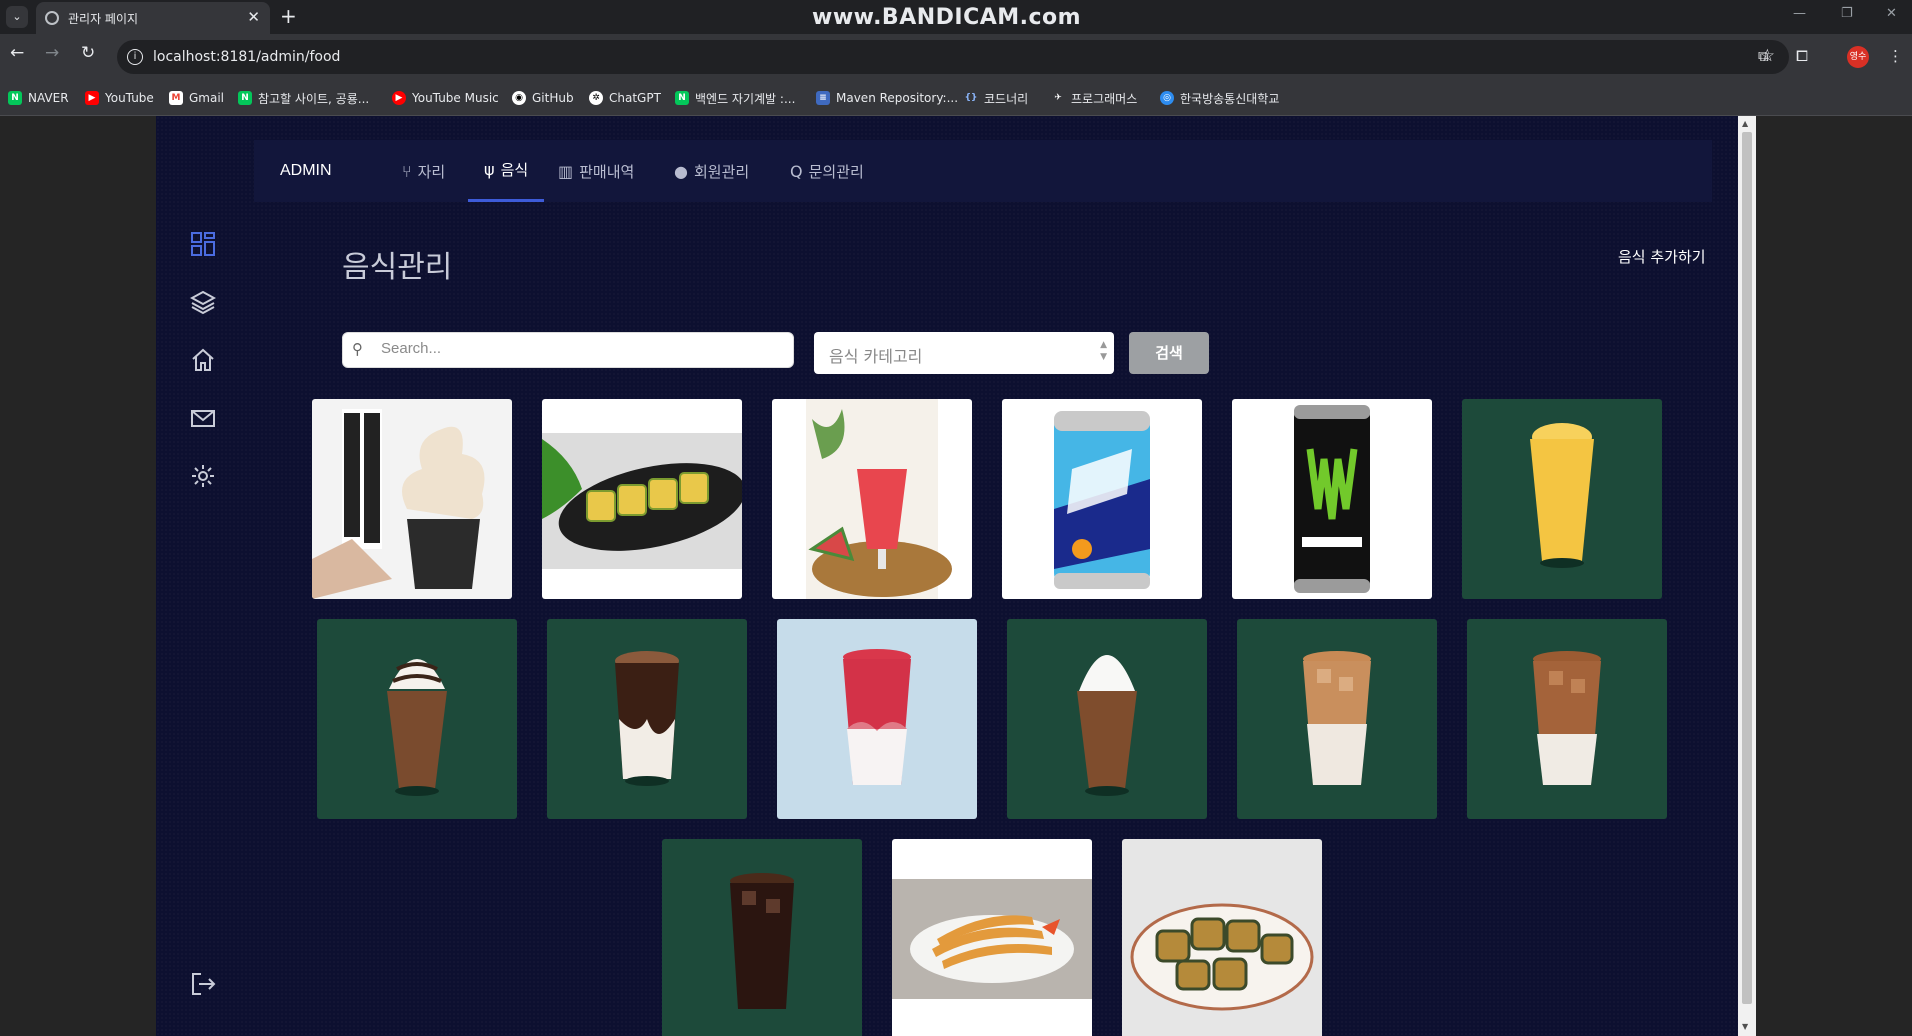 The height and width of the screenshot is (1036, 1912). I want to click on food-card-iced-americano, so click(762, 937).